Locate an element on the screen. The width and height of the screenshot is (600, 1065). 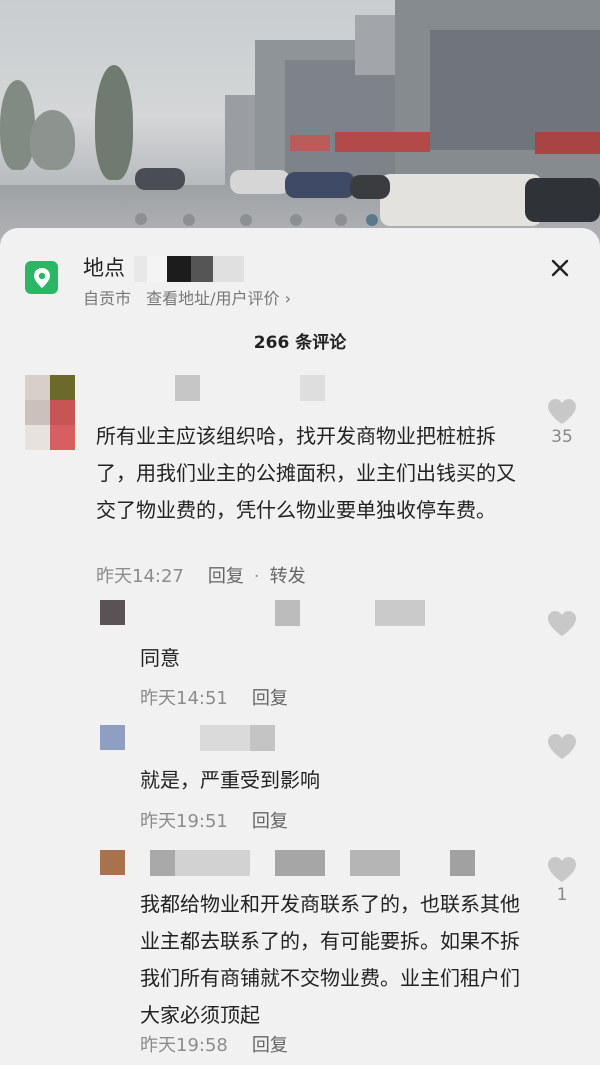
location-title-label: 地点 is located at coordinates (104, 268).